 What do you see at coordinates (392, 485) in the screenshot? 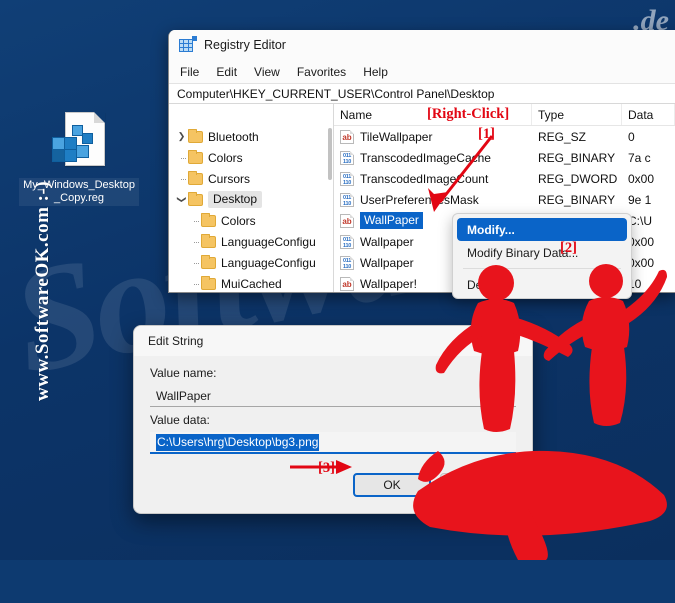
I see `ok-button: OK` at bounding box center [392, 485].